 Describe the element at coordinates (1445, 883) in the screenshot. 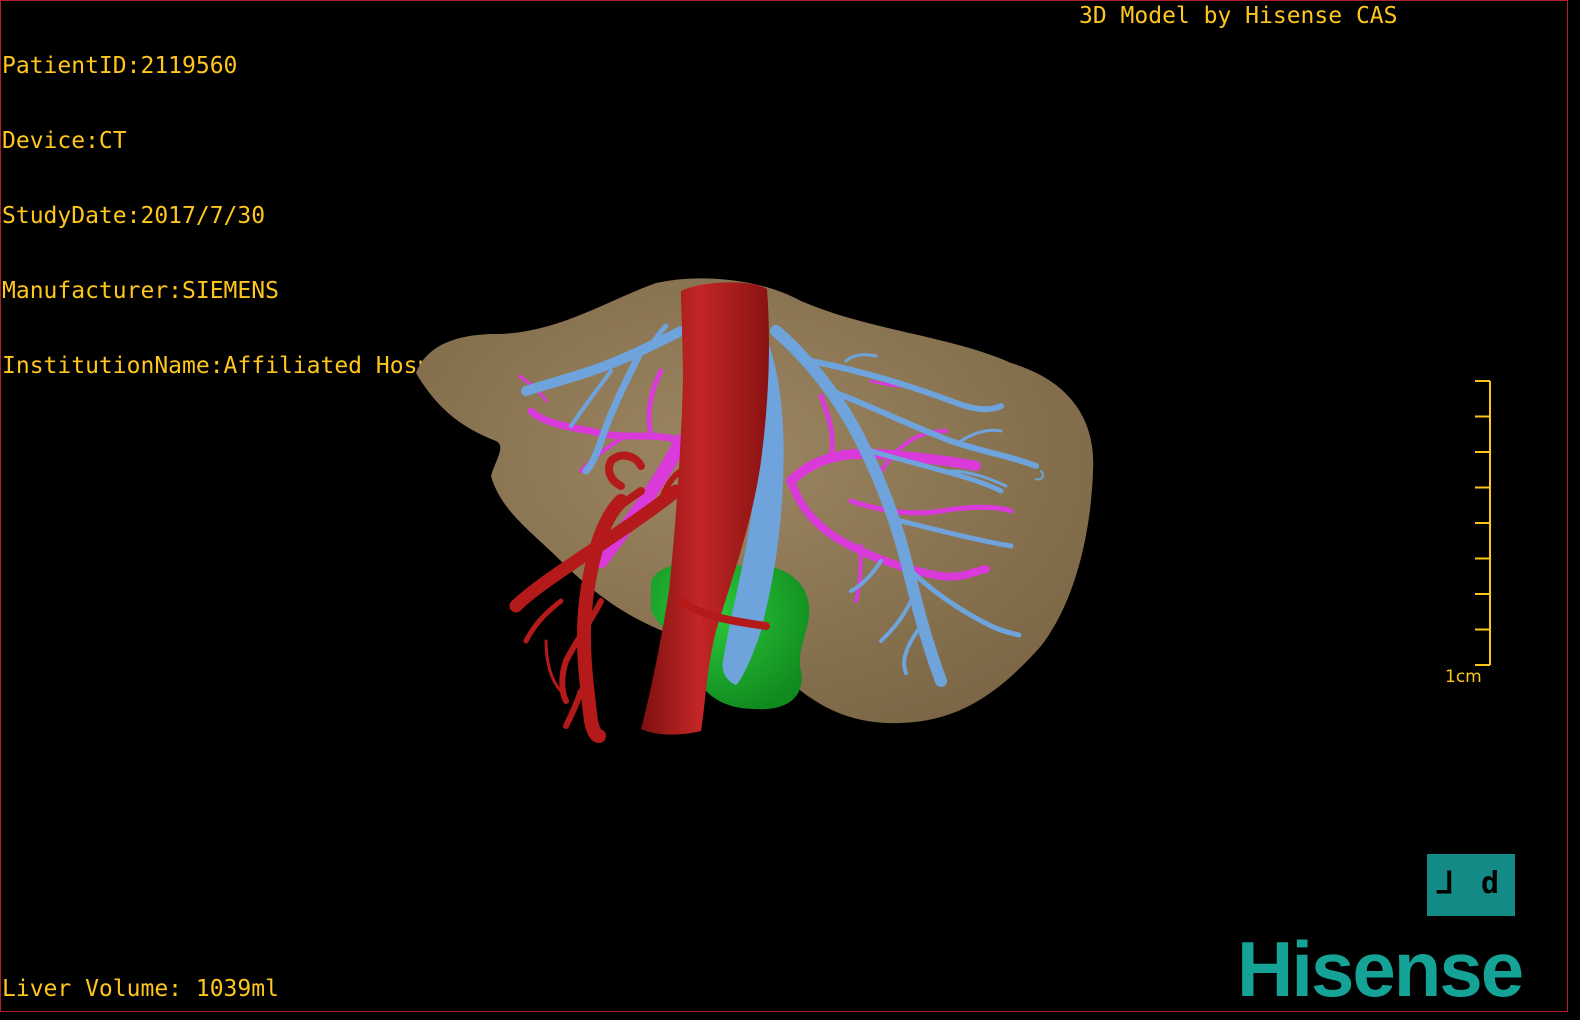

I see `orientation-left-face: ⅃` at that location.